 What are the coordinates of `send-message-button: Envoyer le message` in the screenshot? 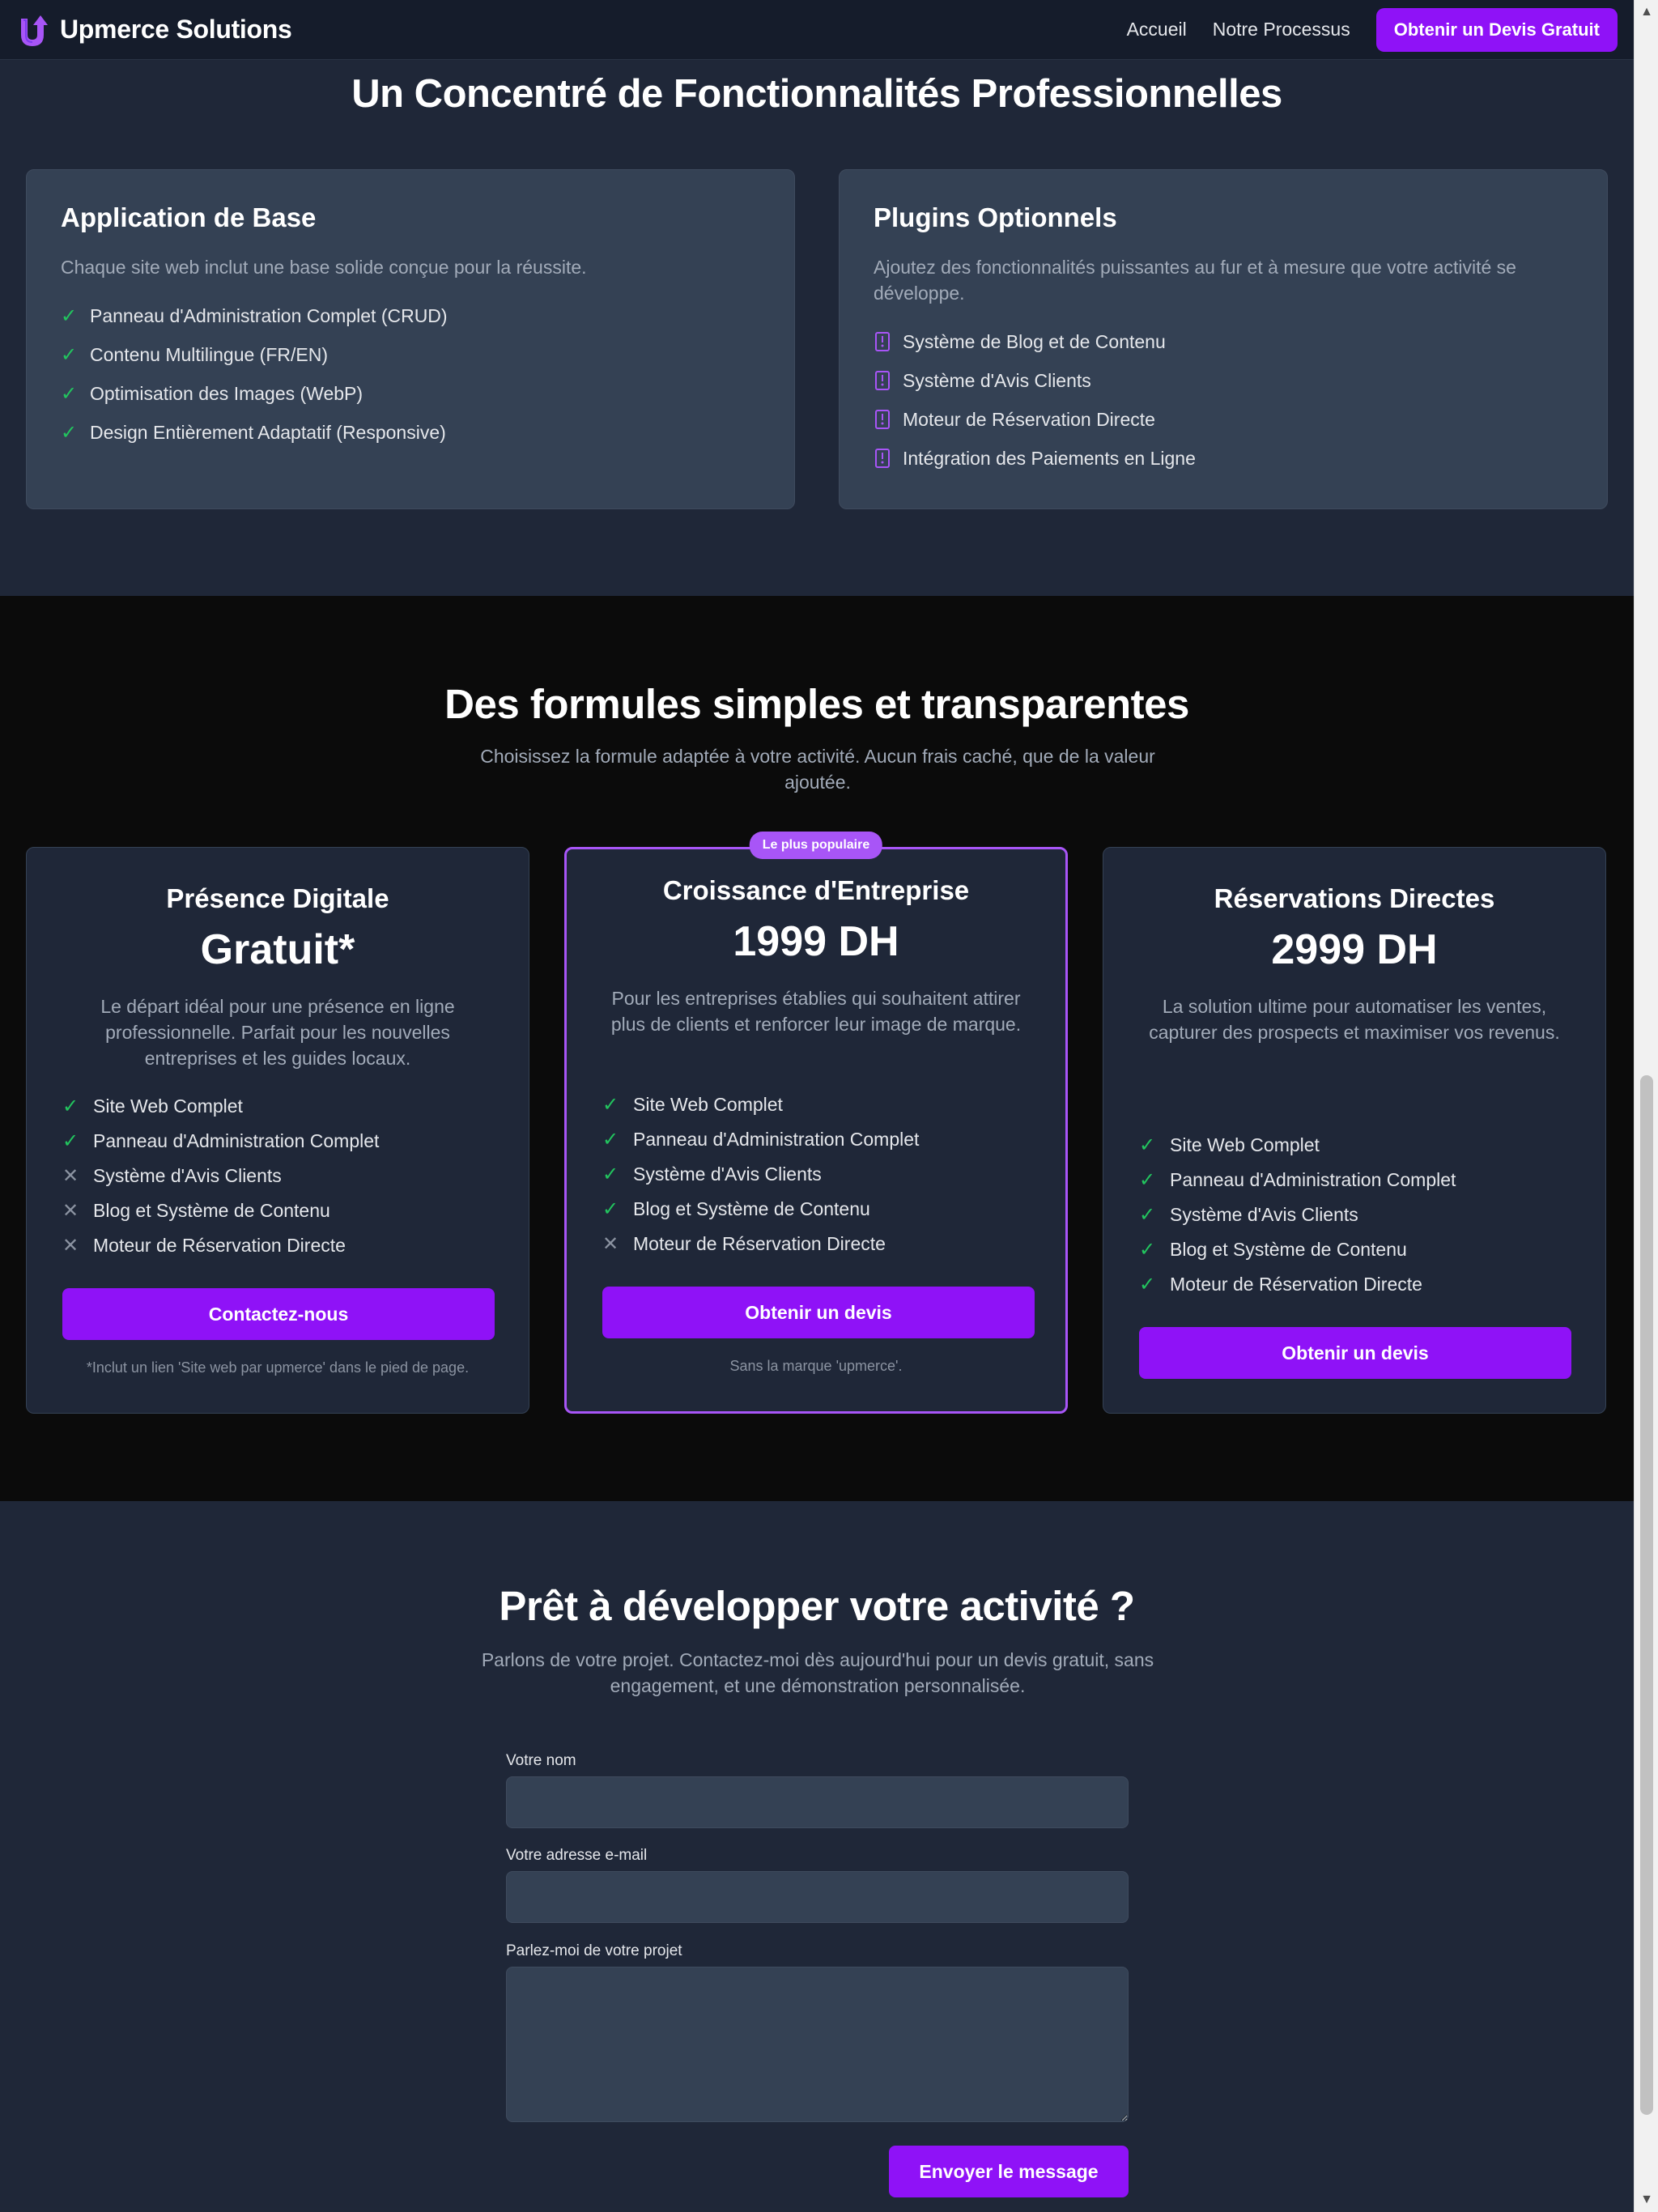 It's located at (1009, 2171).